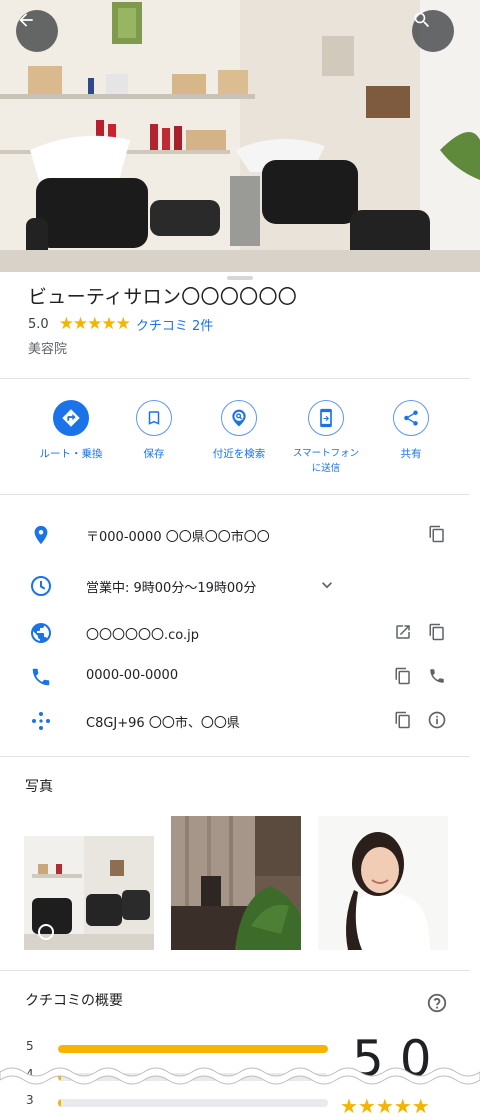 This screenshot has height=1120, width=480. I want to click on copy-website-button, so click(437, 632).